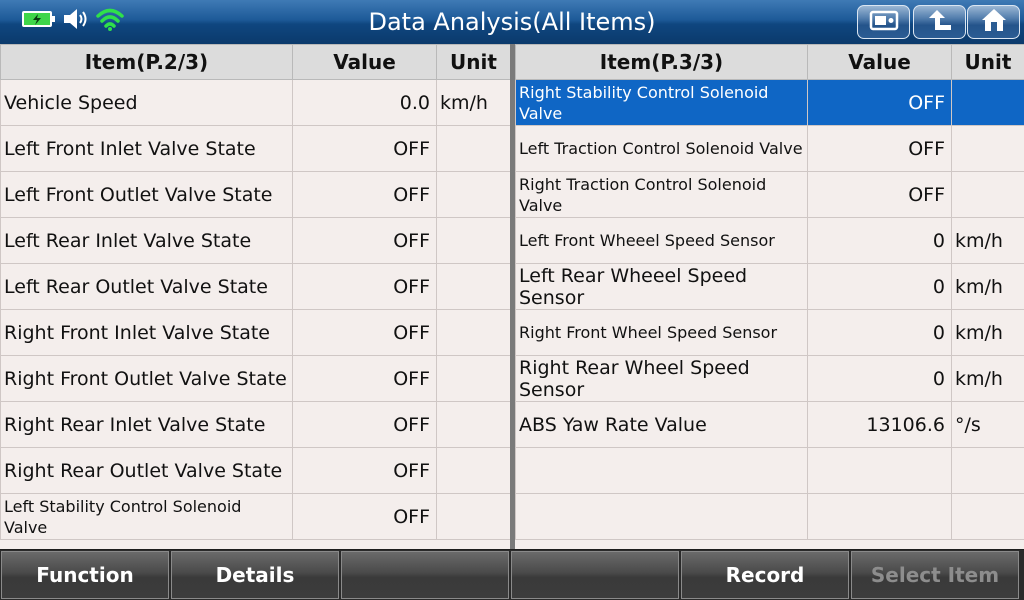 The height and width of the screenshot is (600, 1024). What do you see at coordinates (146, 148) in the screenshot?
I see `item-name: Left Front Inlet Valve State` at bounding box center [146, 148].